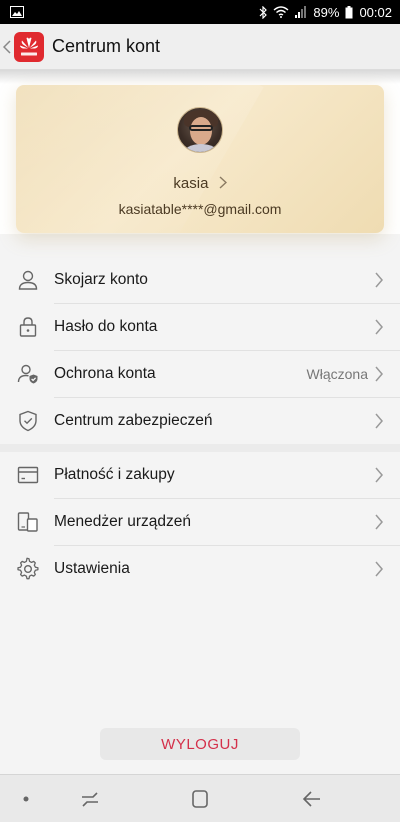 The width and height of the screenshot is (400, 822). I want to click on menu-item-label: Płatność i zakupy, so click(114, 474).